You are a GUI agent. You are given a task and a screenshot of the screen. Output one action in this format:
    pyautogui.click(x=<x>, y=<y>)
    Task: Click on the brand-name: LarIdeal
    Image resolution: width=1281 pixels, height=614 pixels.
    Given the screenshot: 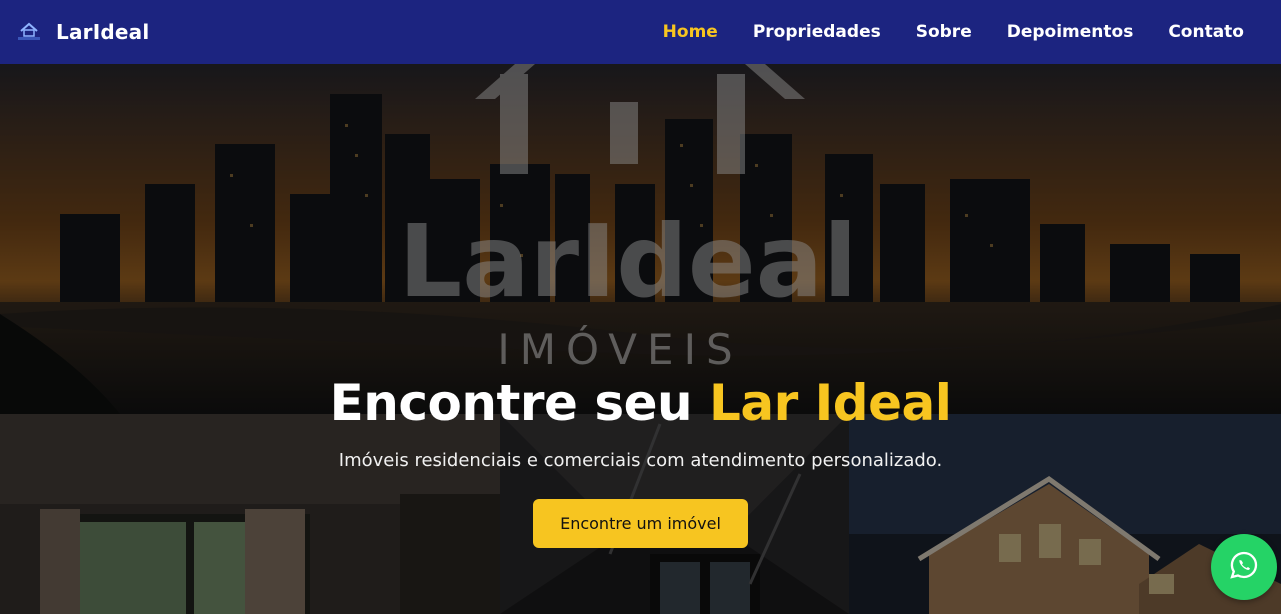 What is the action you would take?
    pyautogui.click(x=103, y=32)
    